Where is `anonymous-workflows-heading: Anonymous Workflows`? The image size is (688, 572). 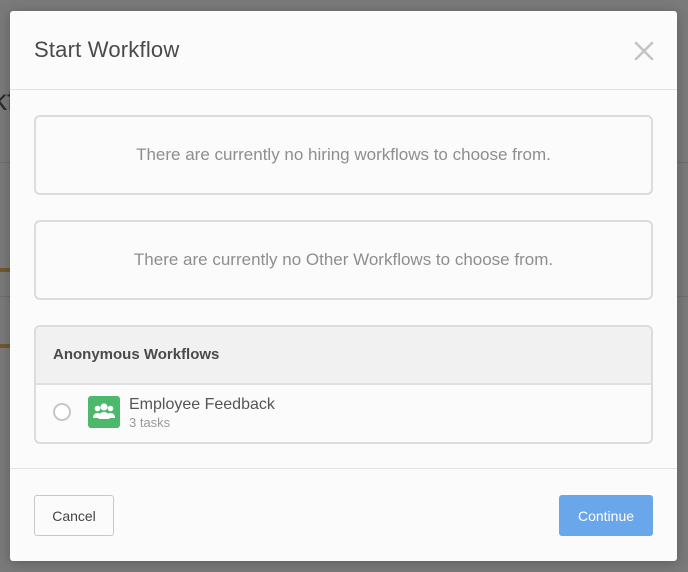
anonymous-workflows-heading: Anonymous Workflows is located at coordinates (343, 356).